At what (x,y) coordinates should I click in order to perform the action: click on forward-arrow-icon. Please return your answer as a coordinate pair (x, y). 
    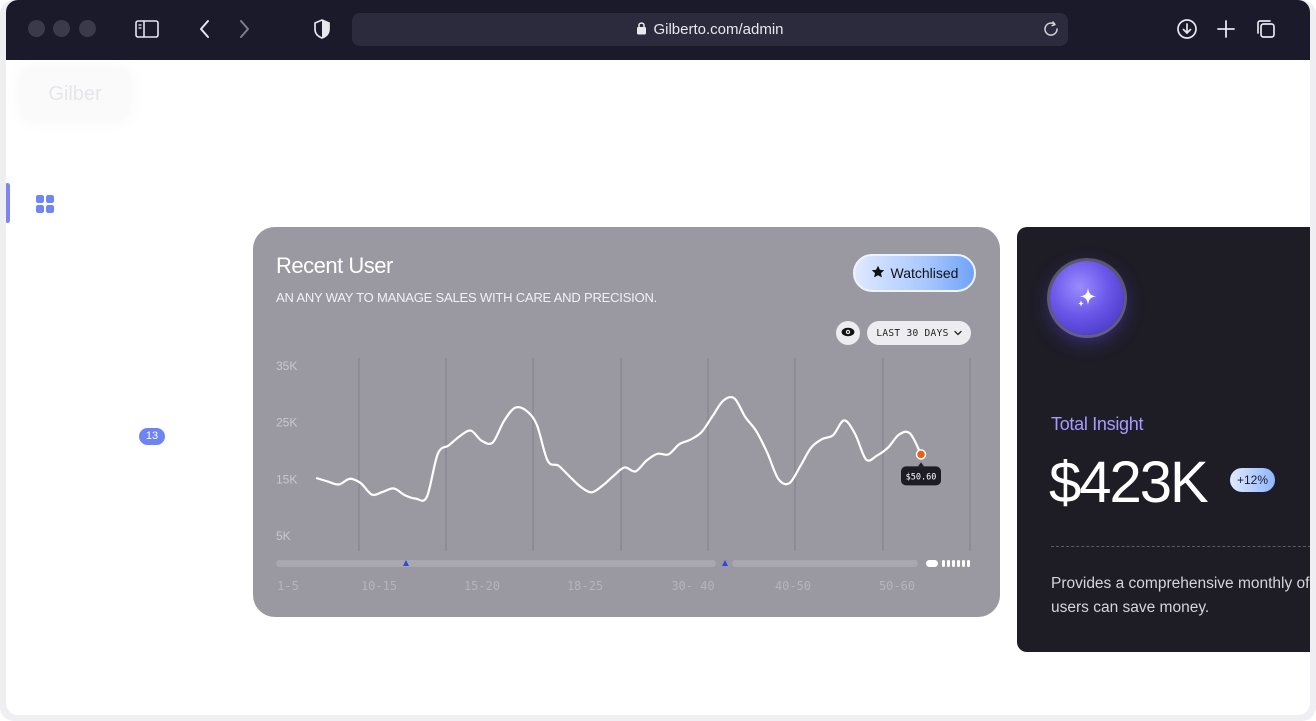
    Looking at the image, I should click on (244, 29).